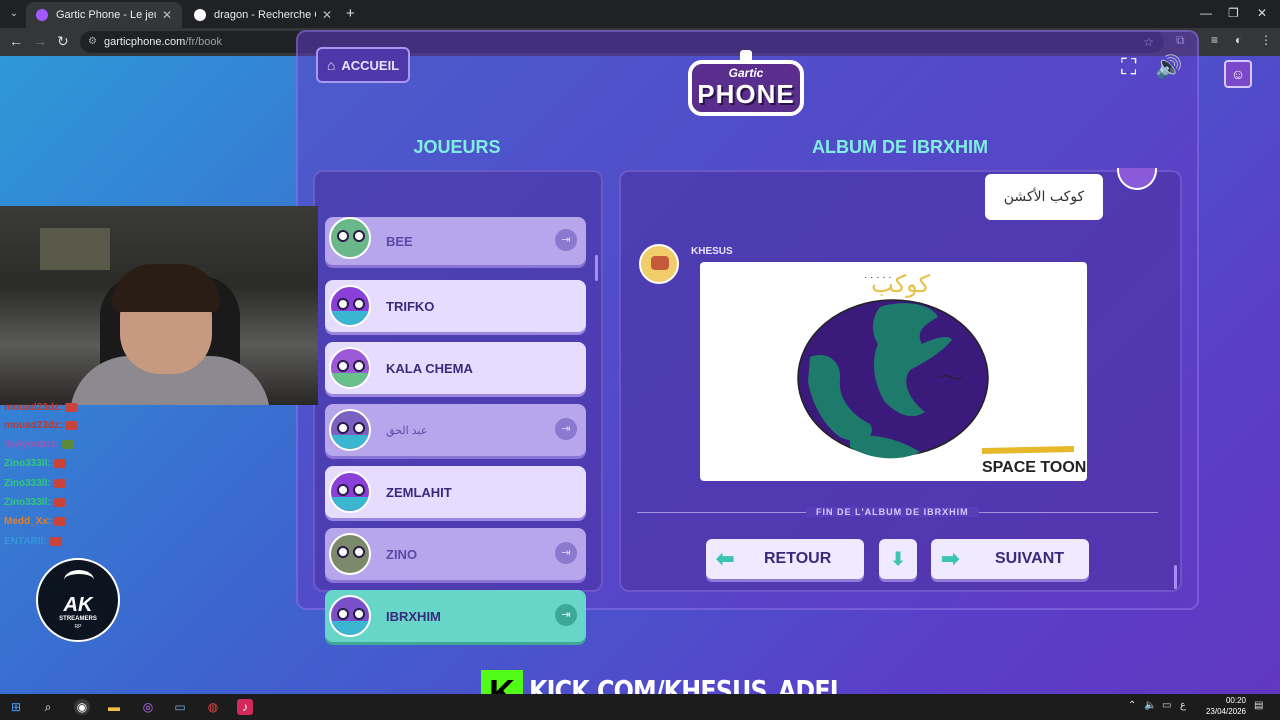 This screenshot has width=1280, height=720. What do you see at coordinates (145, 42) in the screenshot?
I see `url-host: garticphone.com` at bounding box center [145, 42].